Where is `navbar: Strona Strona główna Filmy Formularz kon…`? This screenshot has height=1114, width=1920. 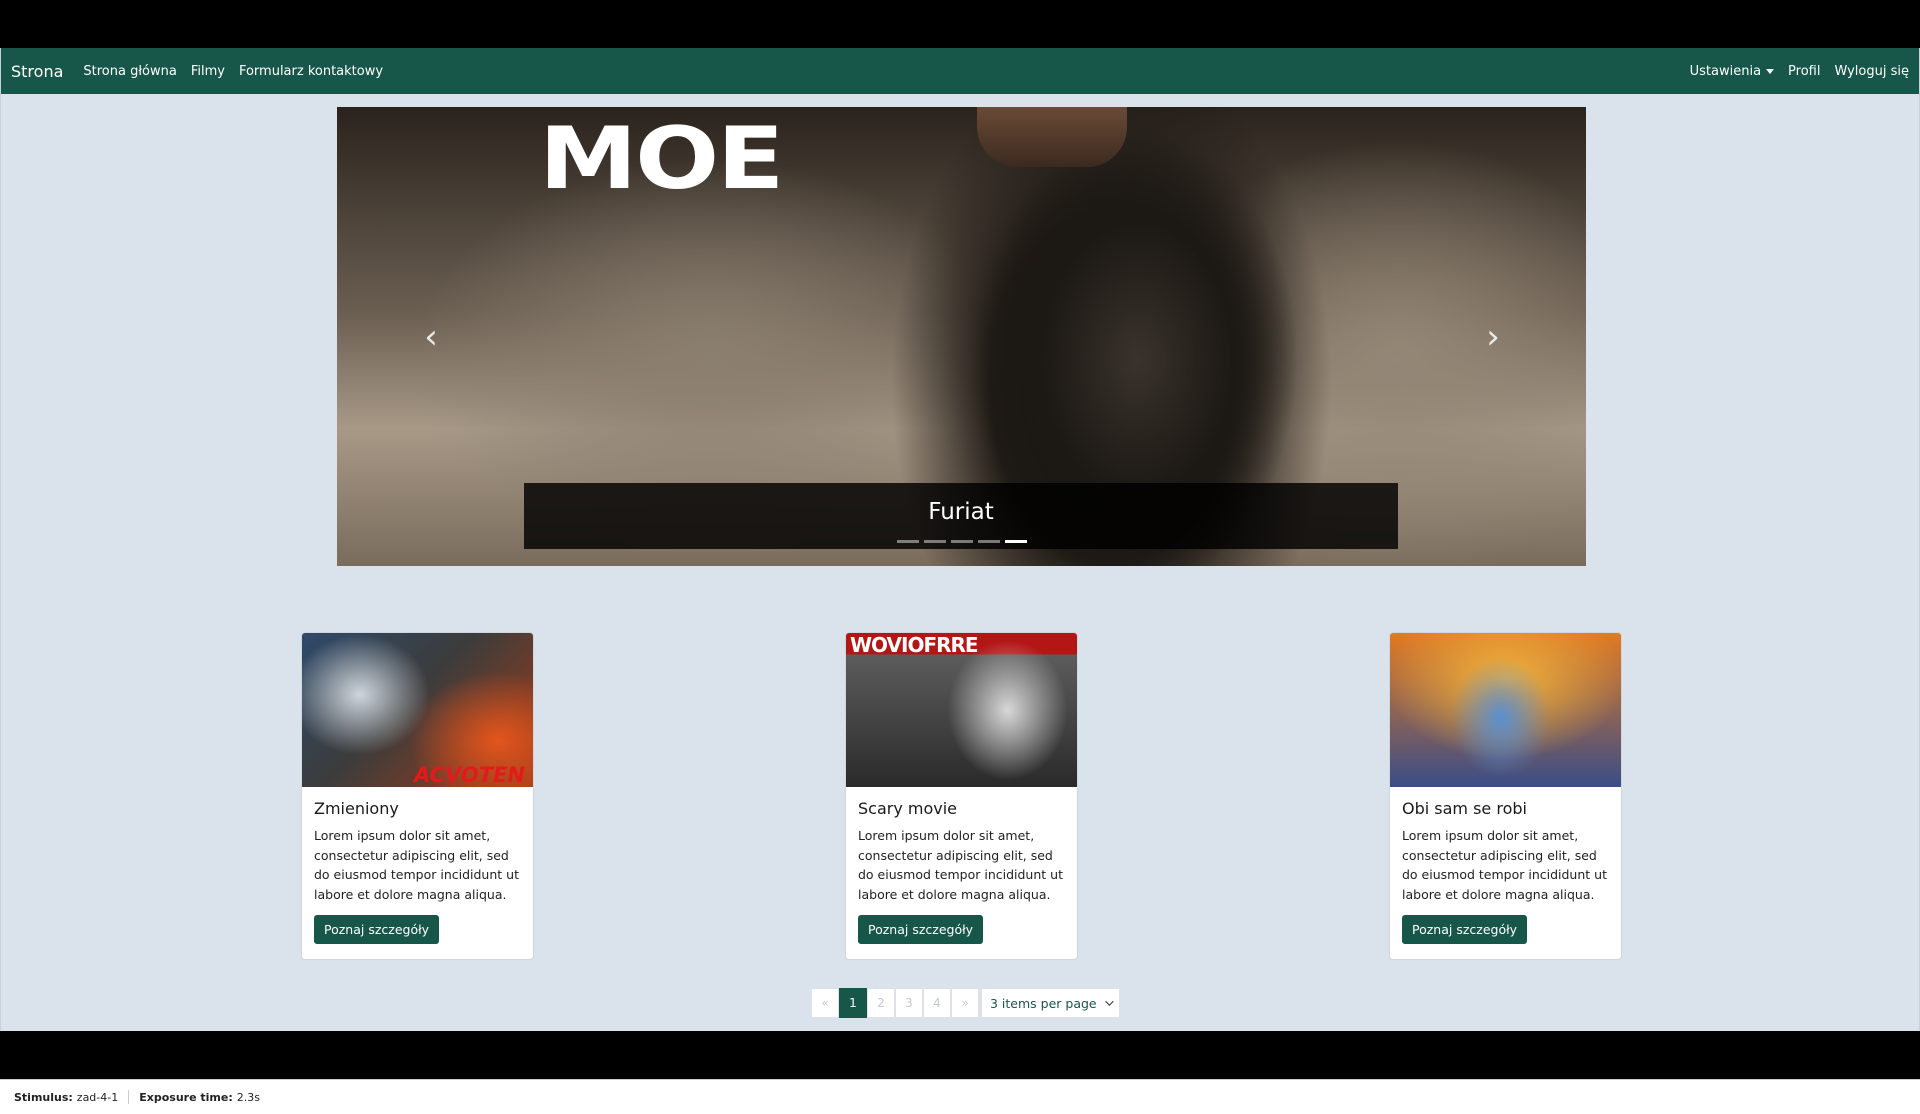 navbar: Strona Strona główna Filmy Formularz kon… is located at coordinates (960, 71).